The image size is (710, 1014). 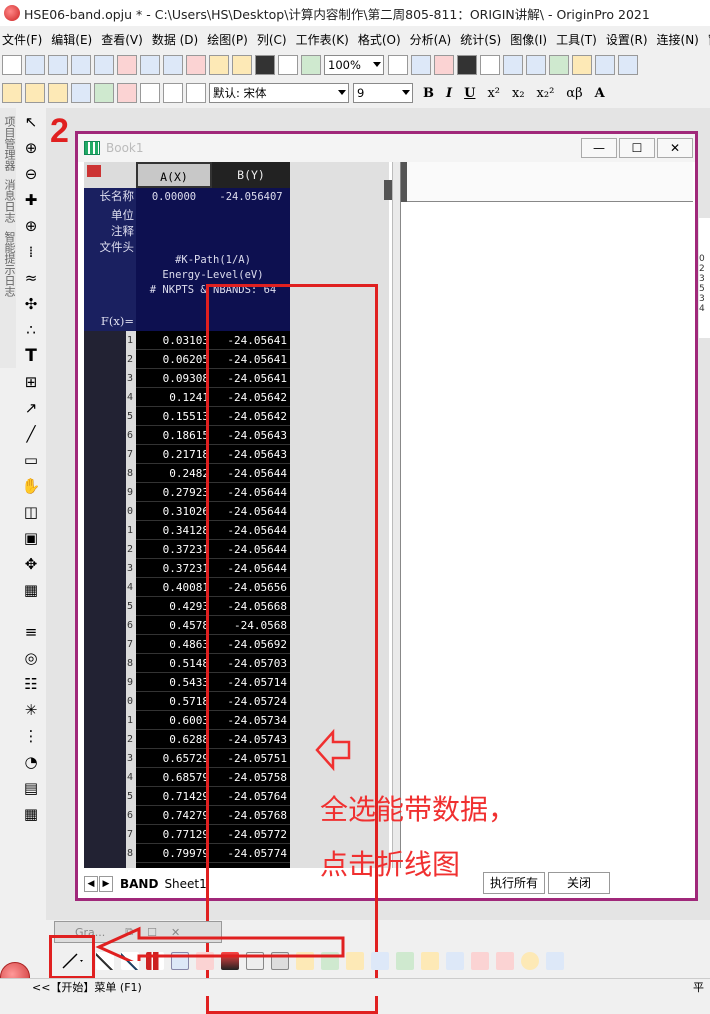 What do you see at coordinates (405, 961) in the screenshot?
I see `heatmap-icon` at bounding box center [405, 961].